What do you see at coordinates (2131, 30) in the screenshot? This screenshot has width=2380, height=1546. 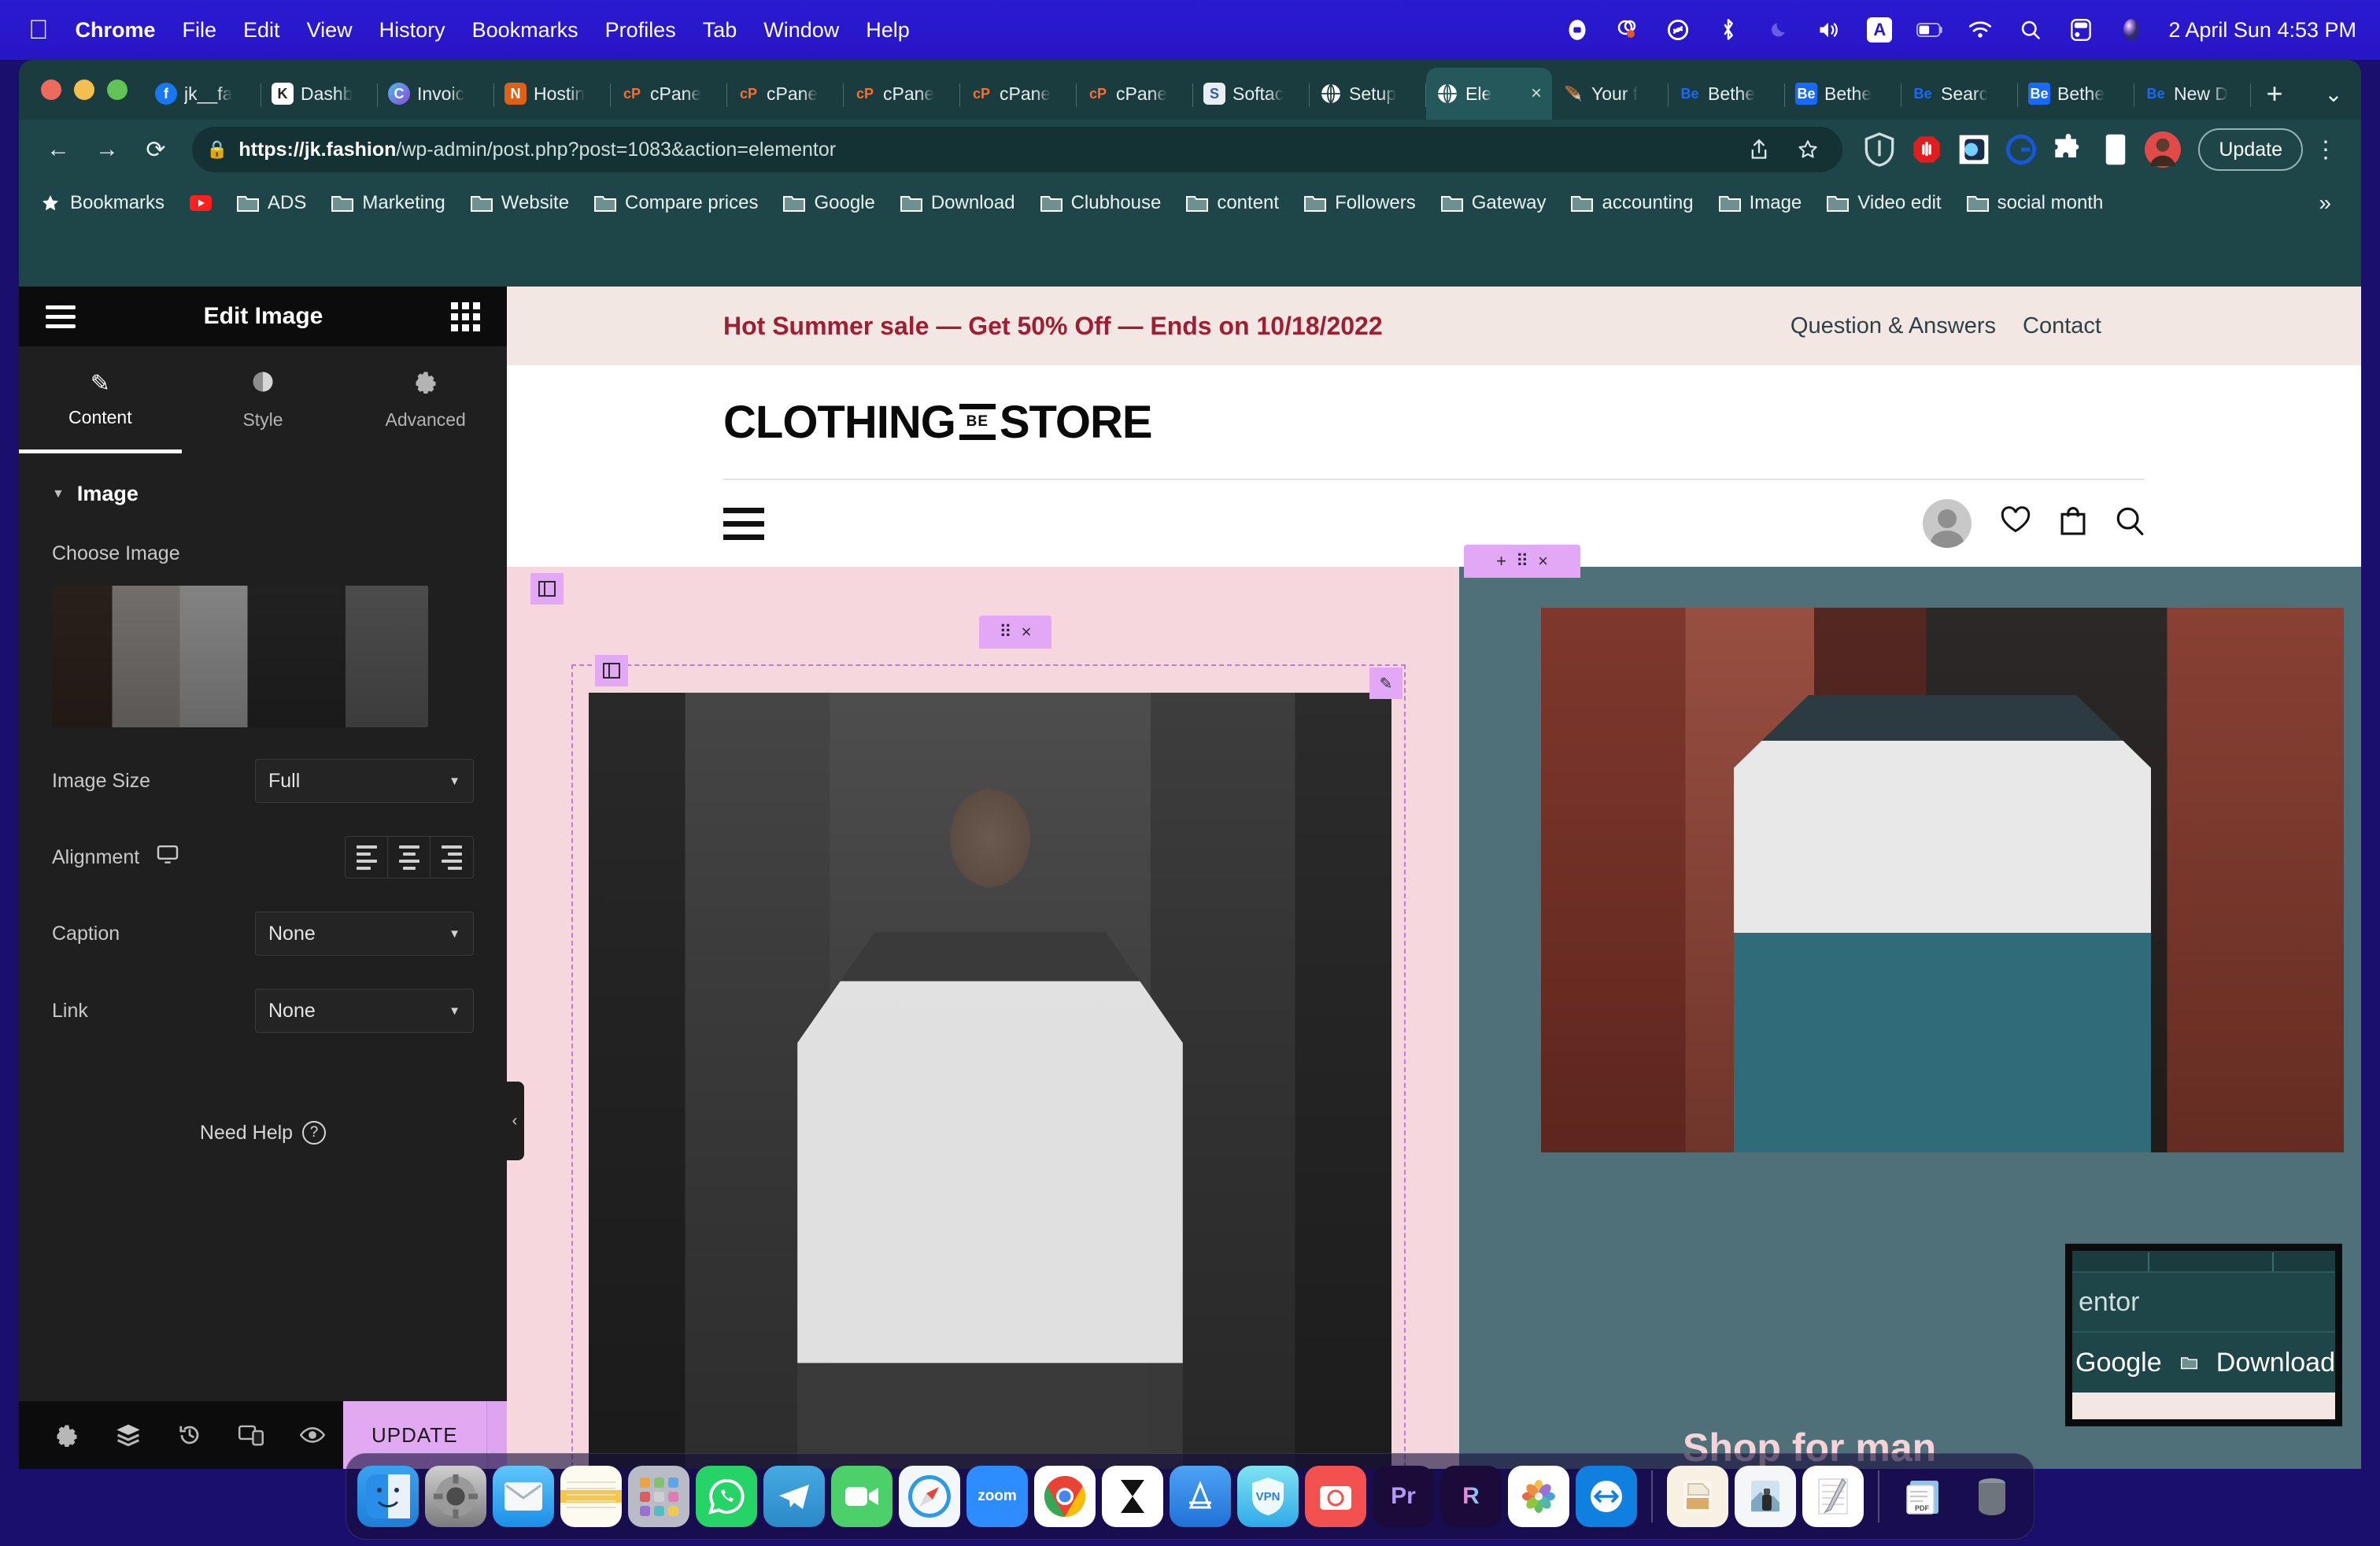 I see `siri-icon` at bounding box center [2131, 30].